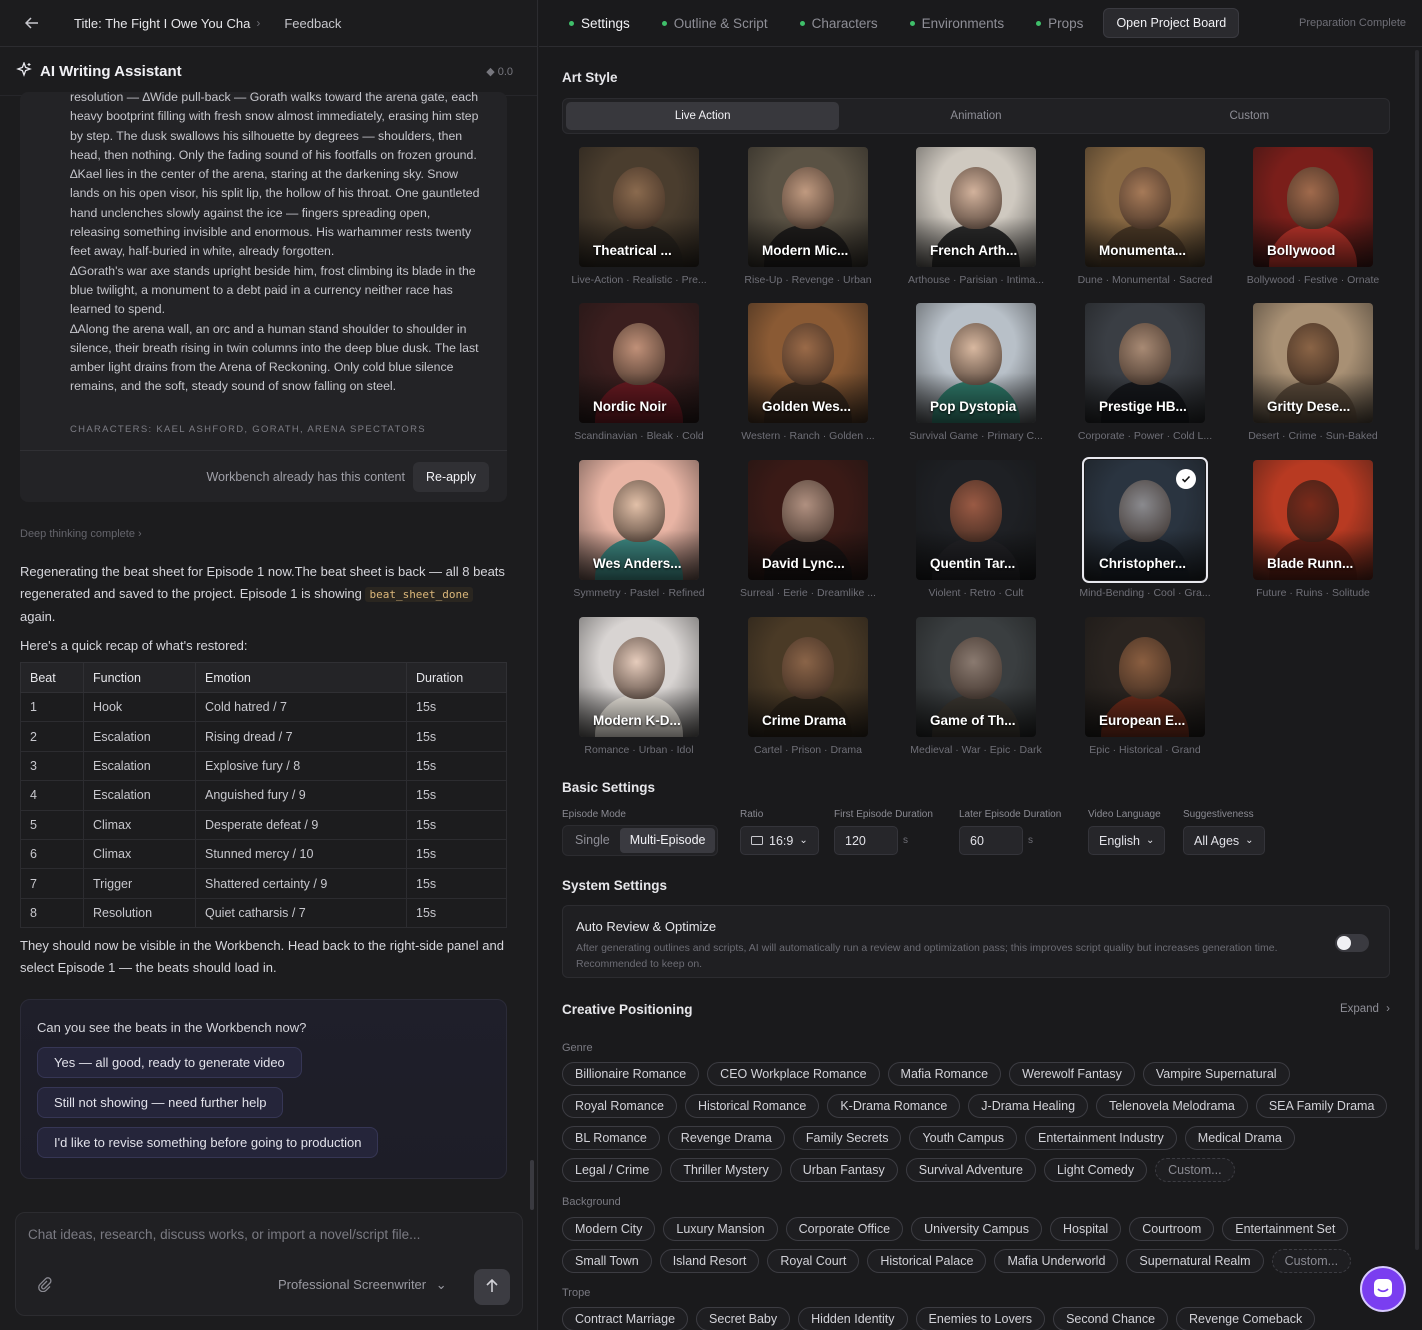 This screenshot has width=1422, height=1330. I want to click on style-card: Gritty Dese... Desert · Crime · Sun-Baked, so click(1313, 372).